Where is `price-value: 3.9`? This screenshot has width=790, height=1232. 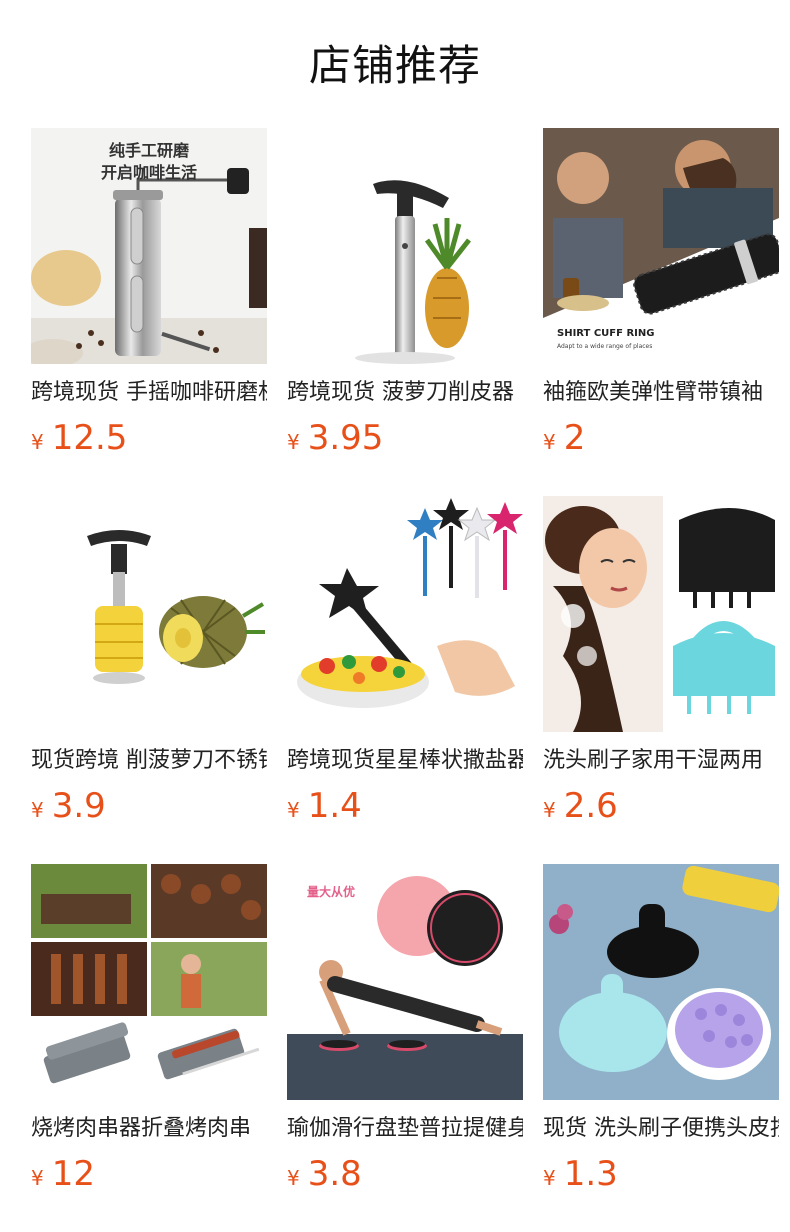
price-value: 3.9 is located at coordinates (78, 806).